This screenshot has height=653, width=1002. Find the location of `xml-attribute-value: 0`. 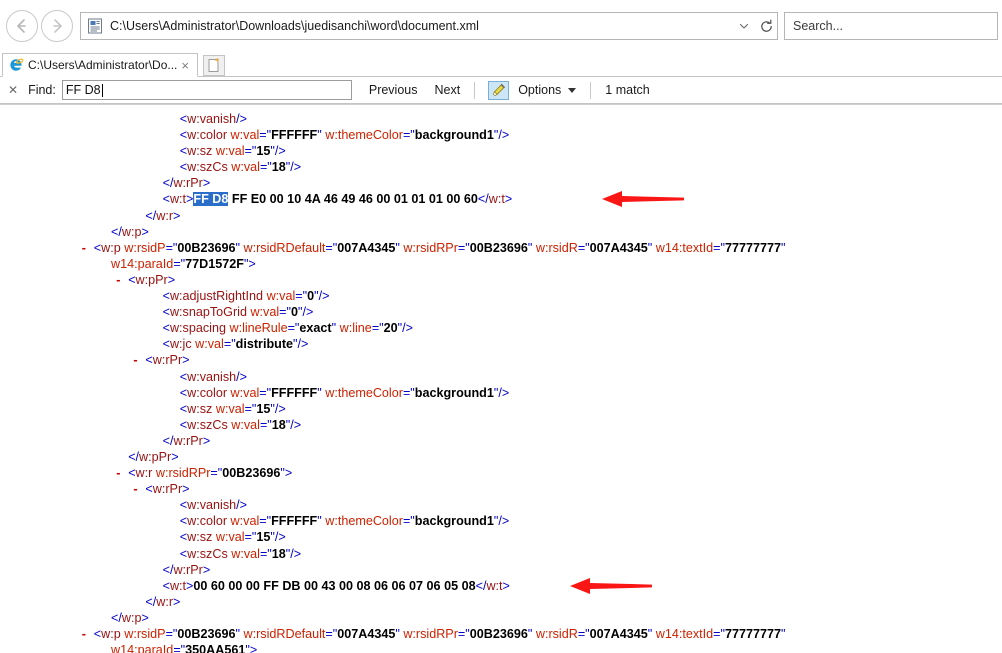

xml-attribute-value: 0 is located at coordinates (294, 312).